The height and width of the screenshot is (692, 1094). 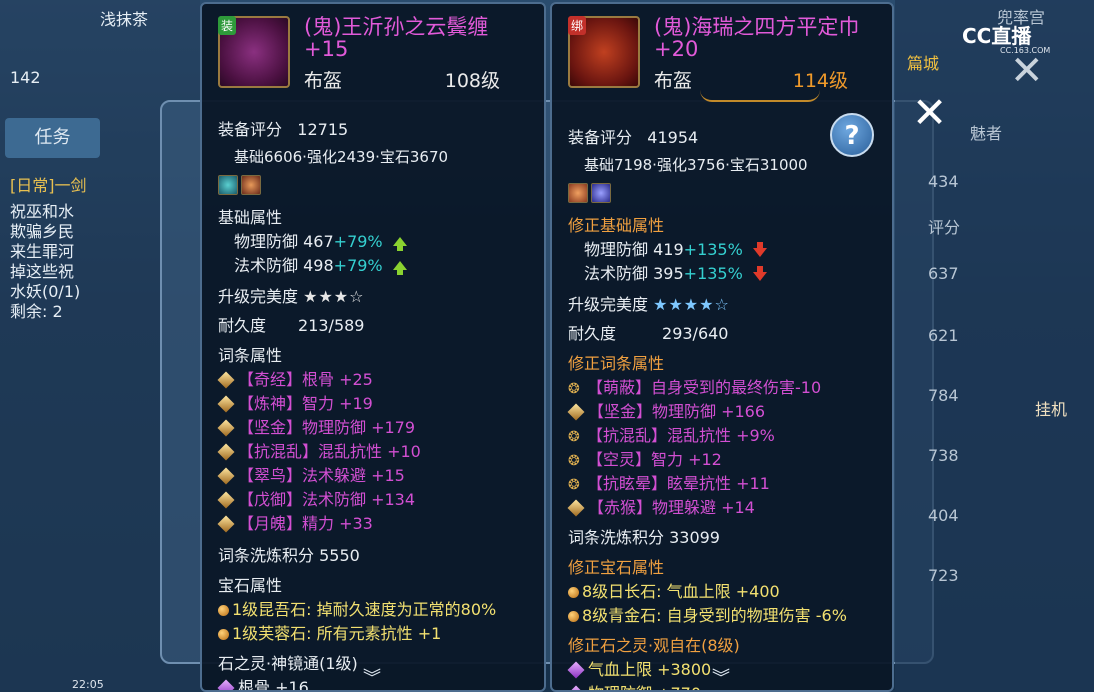 I want to click on affix-row: 【抗混乱】混乱抗性 +10, so click(x=319, y=450).